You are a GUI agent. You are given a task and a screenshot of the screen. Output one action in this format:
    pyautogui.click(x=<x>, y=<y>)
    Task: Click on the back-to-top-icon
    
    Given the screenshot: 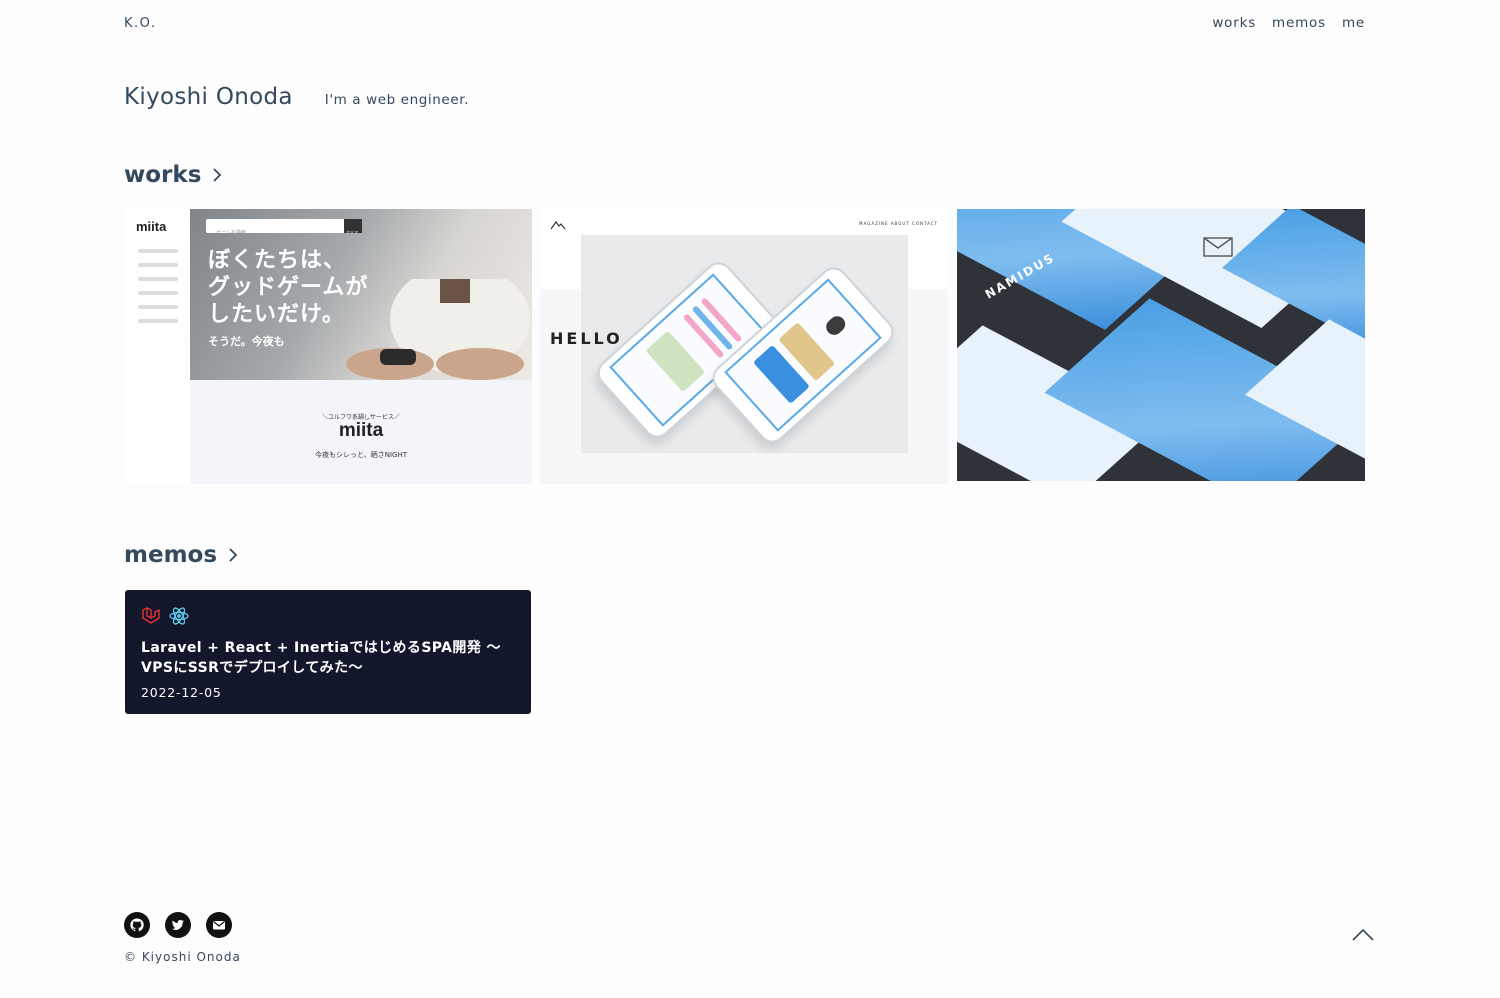 What is the action you would take?
    pyautogui.click(x=1363, y=935)
    